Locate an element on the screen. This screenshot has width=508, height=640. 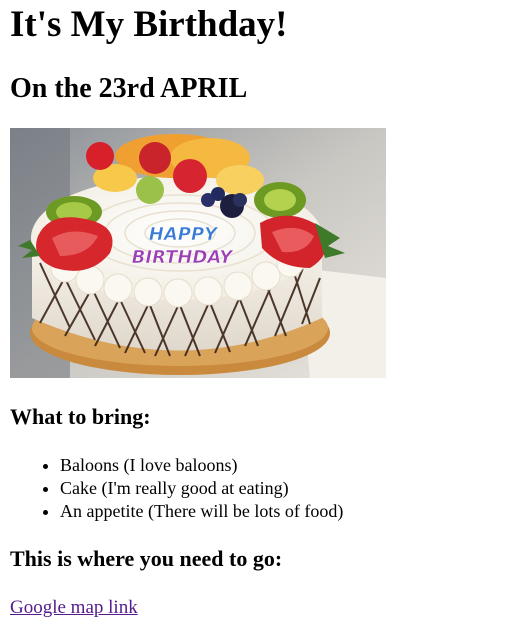
list-item: An appetite (There will be lots of food) is located at coordinates (284, 511).